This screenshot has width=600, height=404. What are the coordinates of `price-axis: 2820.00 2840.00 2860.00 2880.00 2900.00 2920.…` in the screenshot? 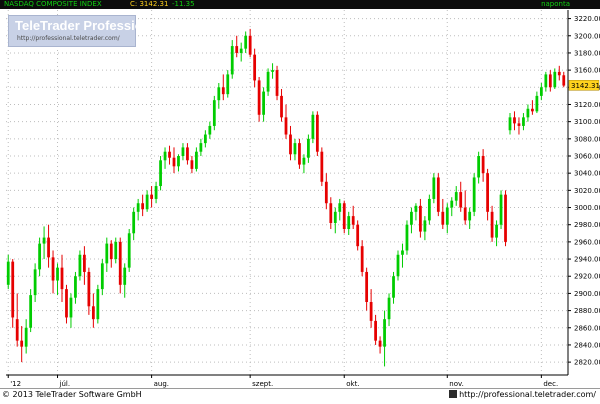 It's located at (583, 192).